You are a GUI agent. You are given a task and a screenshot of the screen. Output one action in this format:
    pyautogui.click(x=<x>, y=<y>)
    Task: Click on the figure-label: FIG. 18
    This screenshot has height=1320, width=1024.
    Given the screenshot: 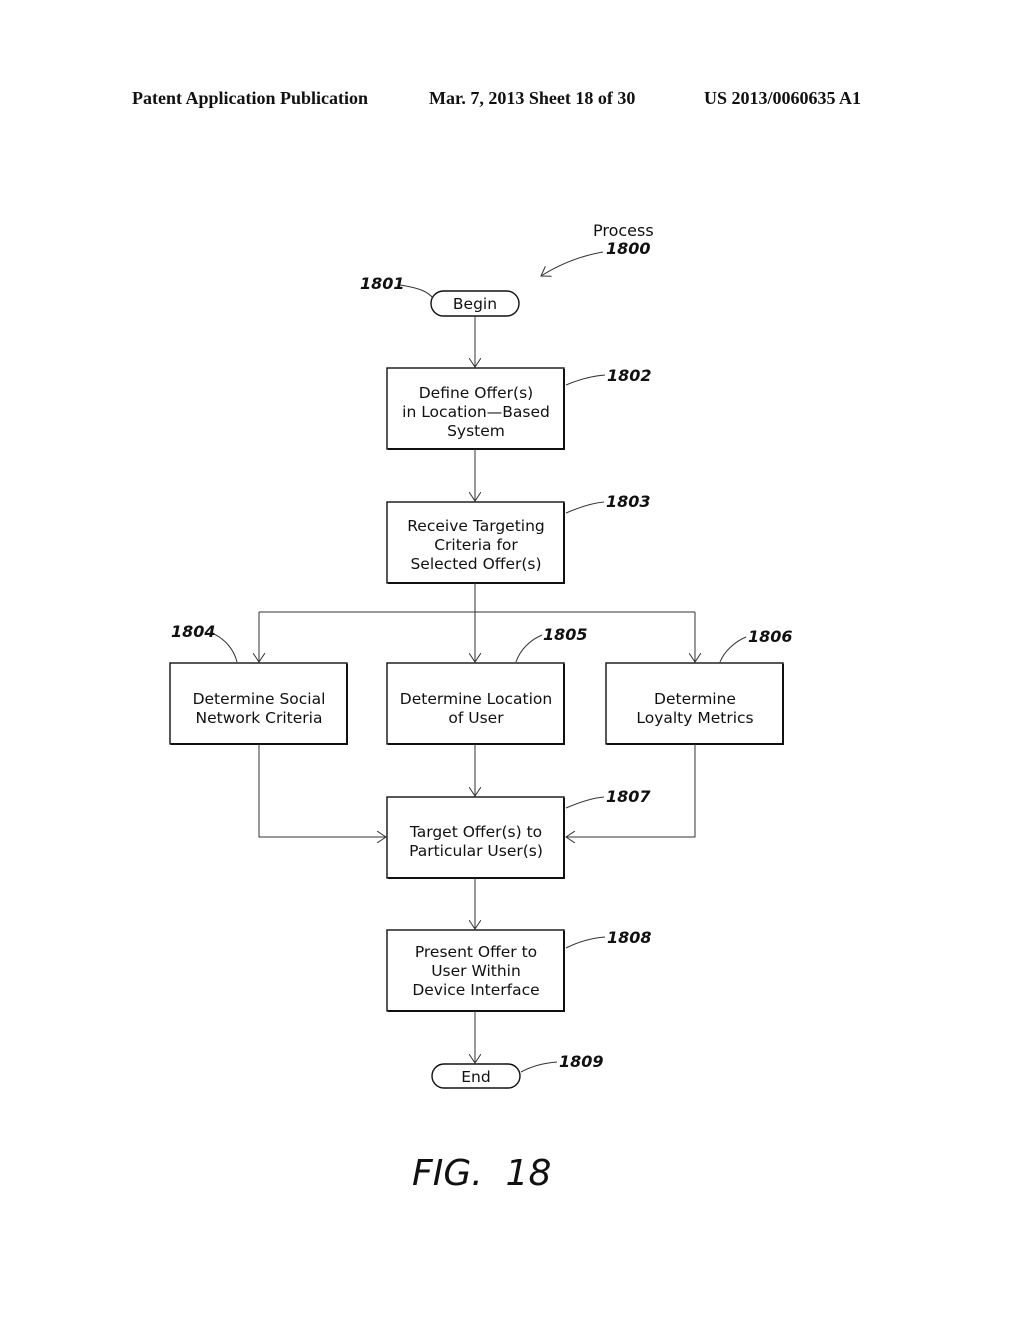 What is the action you would take?
    pyautogui.click(x=481, y=1173)
    